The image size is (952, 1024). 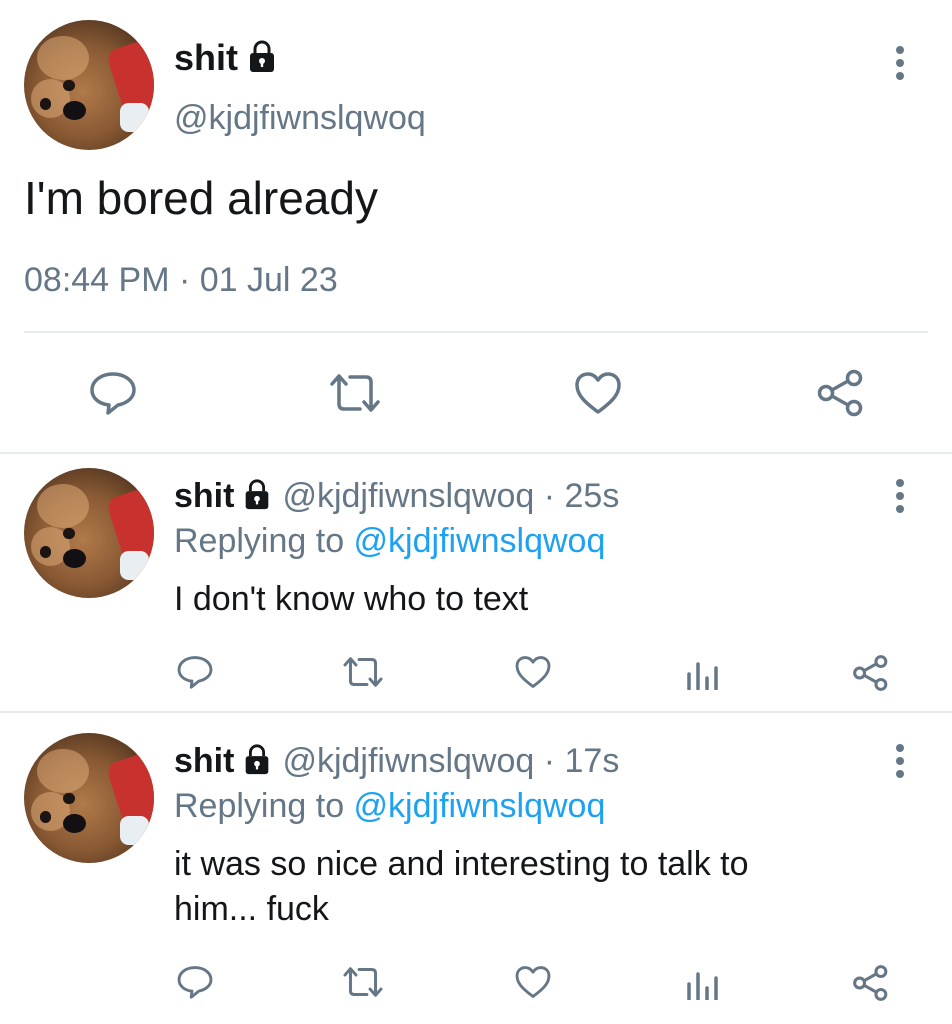 What do you see at coordinates (450, 761) in the screenshot?
I see `handle-time: @kjdjfiwnslqwoq · 17s` at bounding box center [450, 761].